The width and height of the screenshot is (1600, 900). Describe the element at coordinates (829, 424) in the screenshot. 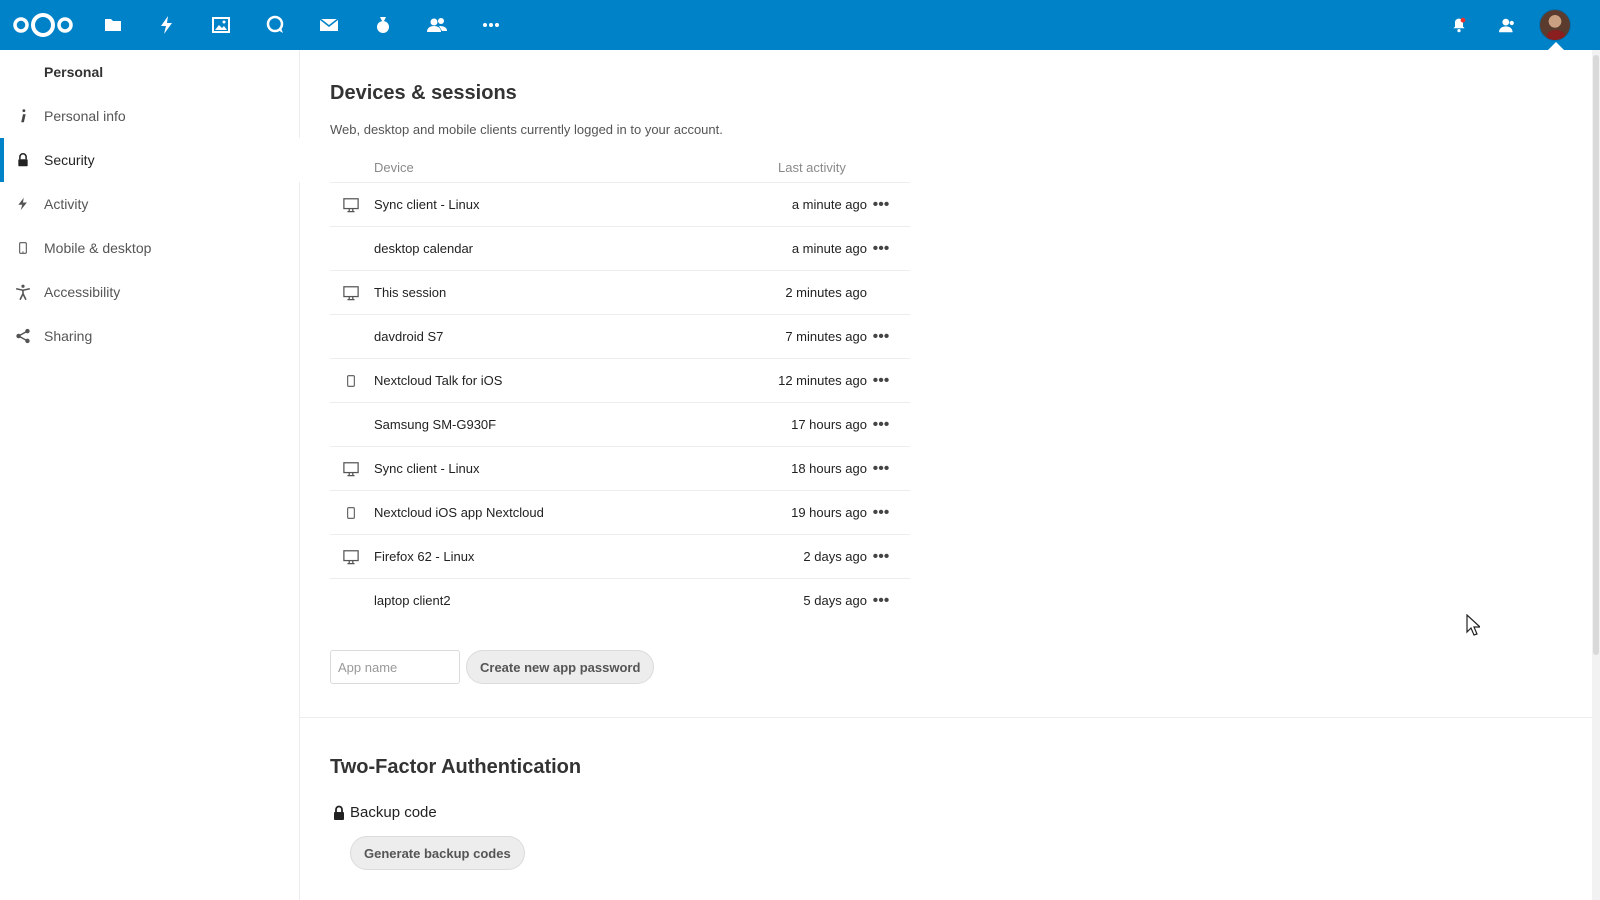

I see `device-last-activity: 17 hours ago` at that location.